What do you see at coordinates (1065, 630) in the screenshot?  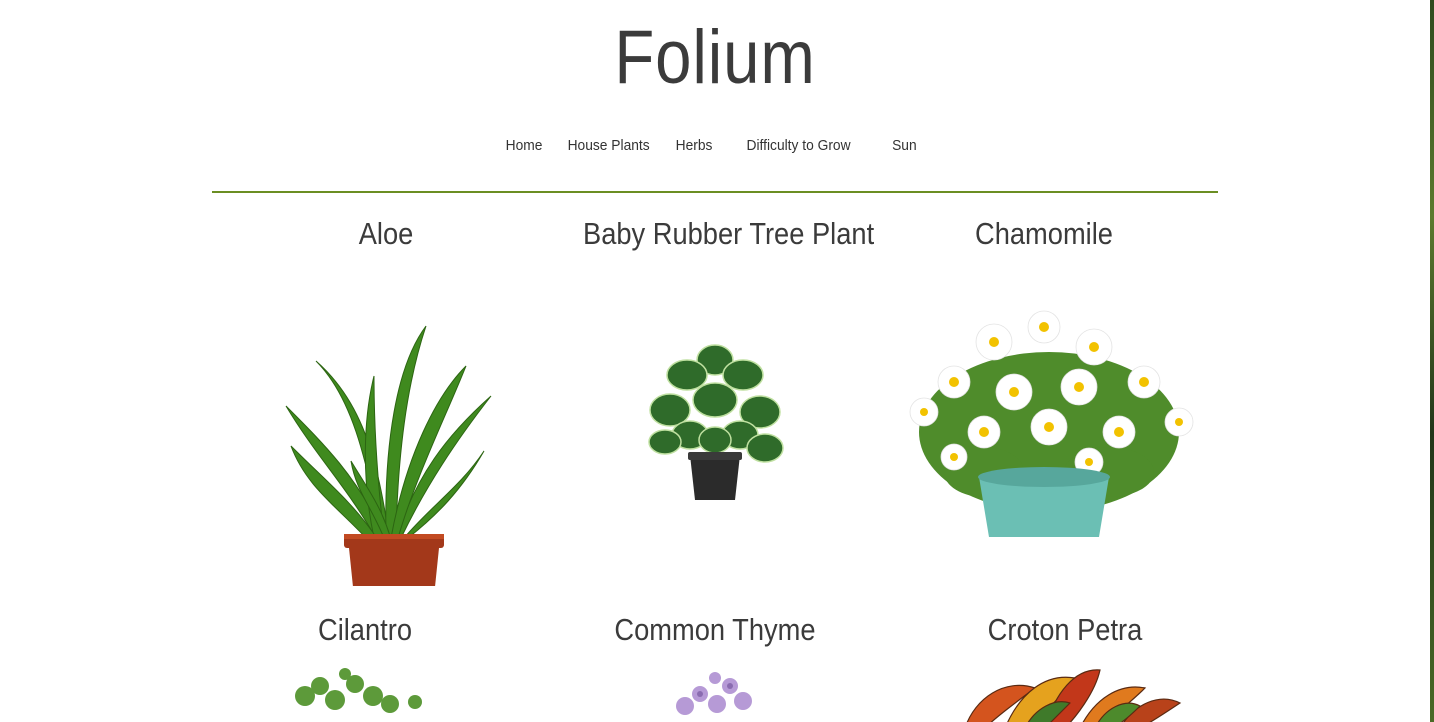 I see `plant-name: Croton Petra` at bounding box center [1065, 630].